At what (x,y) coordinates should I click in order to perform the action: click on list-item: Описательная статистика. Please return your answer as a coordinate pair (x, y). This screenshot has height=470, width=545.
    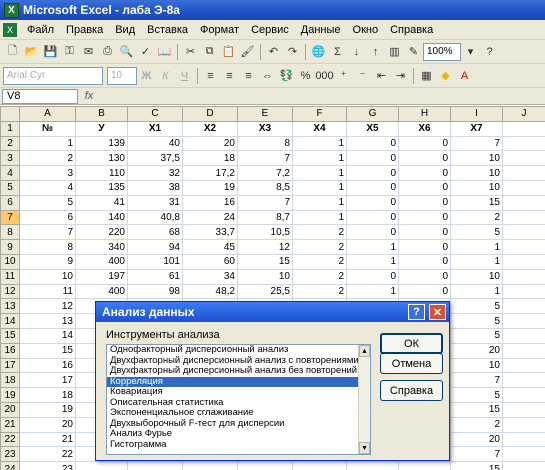
    Looking at the image, I should click on (233, 403).